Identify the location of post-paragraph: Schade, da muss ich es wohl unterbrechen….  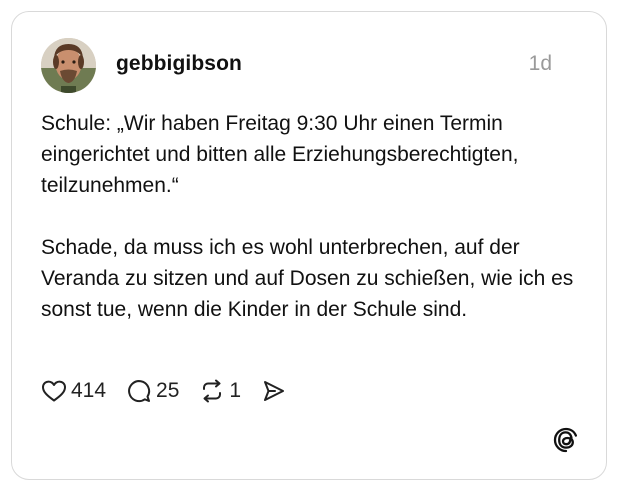
(307, 278).